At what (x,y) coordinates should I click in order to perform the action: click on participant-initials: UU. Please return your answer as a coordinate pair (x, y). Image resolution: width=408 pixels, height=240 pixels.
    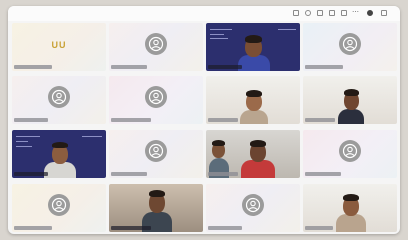
    Looking at the image, I should click on (59, 45).